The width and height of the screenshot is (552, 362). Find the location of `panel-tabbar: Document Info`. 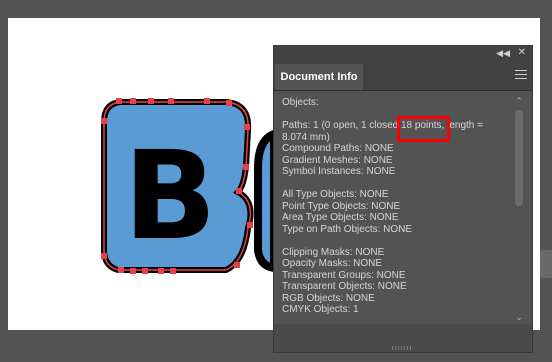

panel-tabbar: Document Info is located at coordinates (403, 76).